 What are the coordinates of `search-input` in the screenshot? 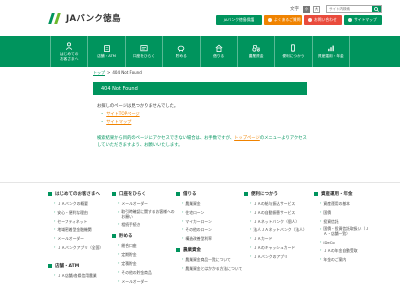 It's located at (350, 9).